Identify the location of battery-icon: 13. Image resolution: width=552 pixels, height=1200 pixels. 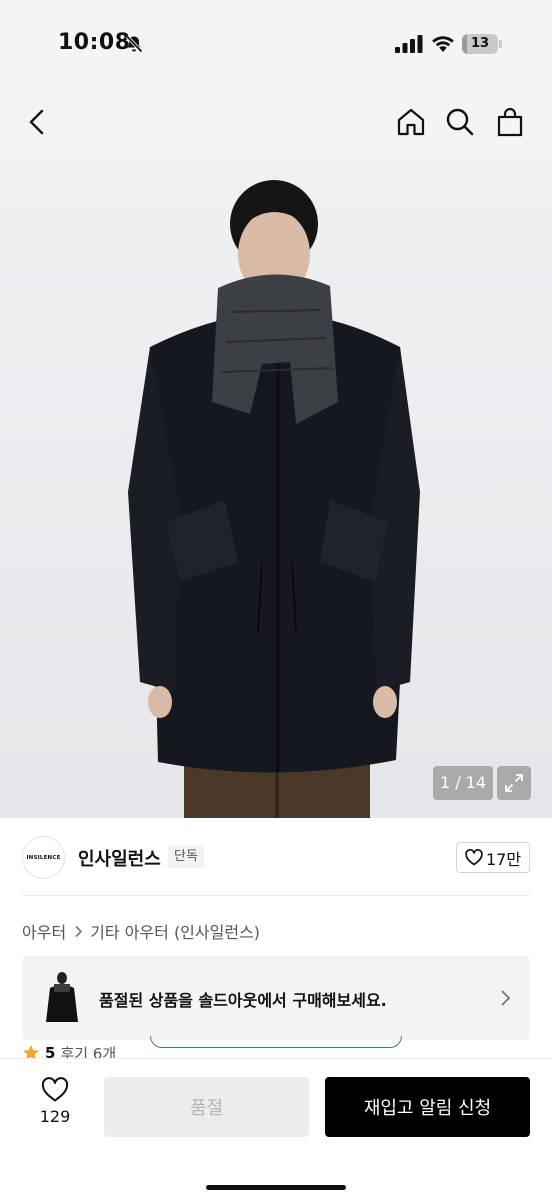
(482, 44).